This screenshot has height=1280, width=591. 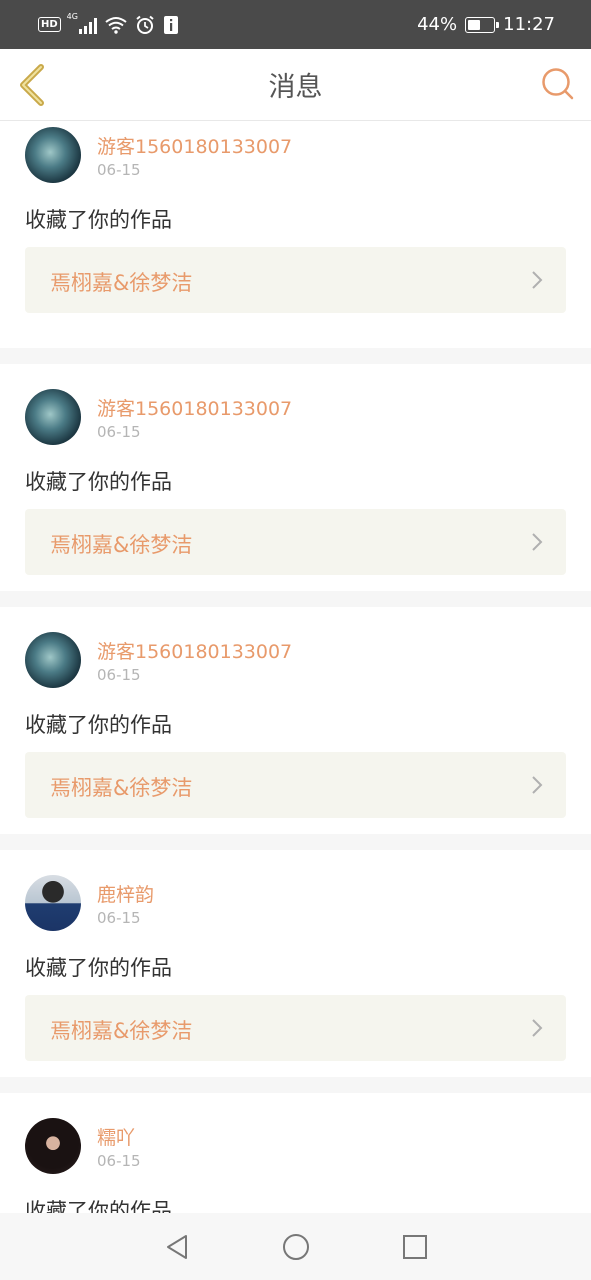 What do you see at coordinates (295, 1153) in the screenshot?
I see `message-card: 糯吖 06-15 收藏了你的作品` at bounding box center [295, 1153].